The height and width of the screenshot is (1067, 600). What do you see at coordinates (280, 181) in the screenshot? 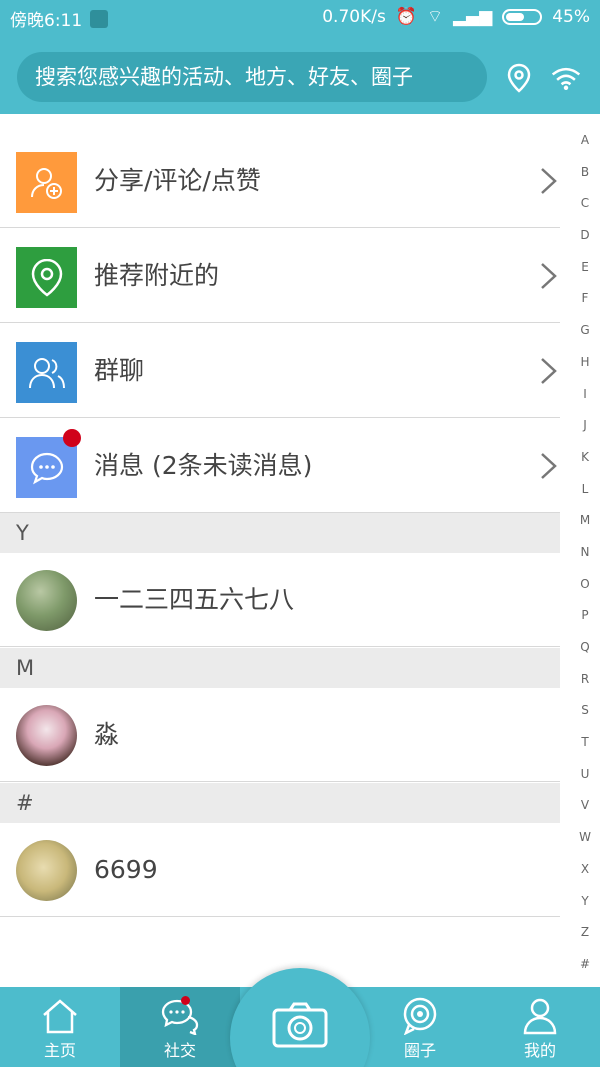
I see `menu-share-comment-like: 分享/评论/点赞` at bounding box center [280, 181].